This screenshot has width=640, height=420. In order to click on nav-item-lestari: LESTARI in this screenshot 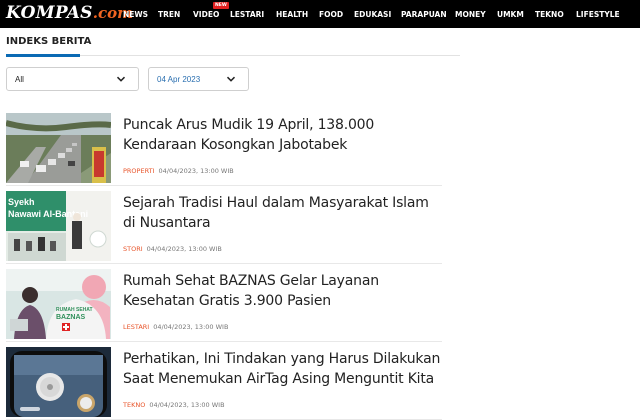, I will do `click(247, 14)`.